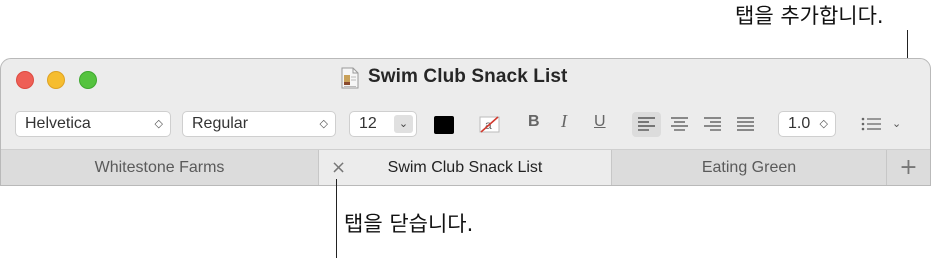 This screenshot has height=258, width=931. What do you see at coordinates (88, 80) in the screenshot?
I see `zoom-window-button` at bounding box center [88, 80].